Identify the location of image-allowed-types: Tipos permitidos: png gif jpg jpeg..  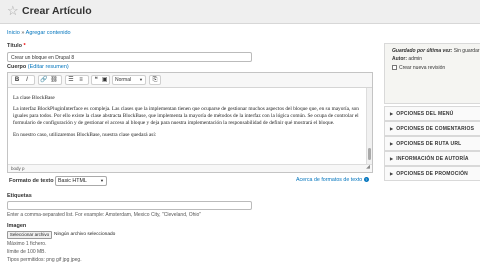
(44, 260).